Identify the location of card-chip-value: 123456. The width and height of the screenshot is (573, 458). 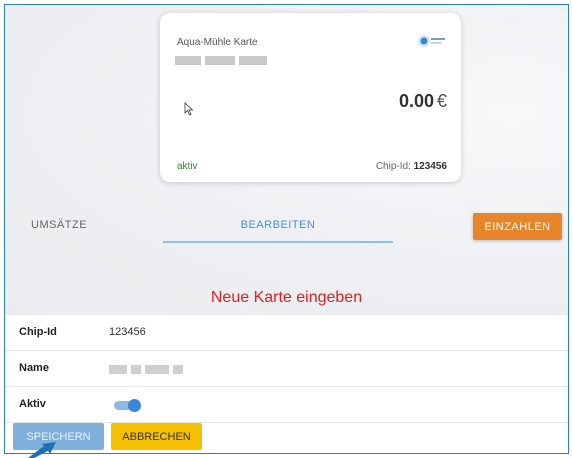
(430, 166).